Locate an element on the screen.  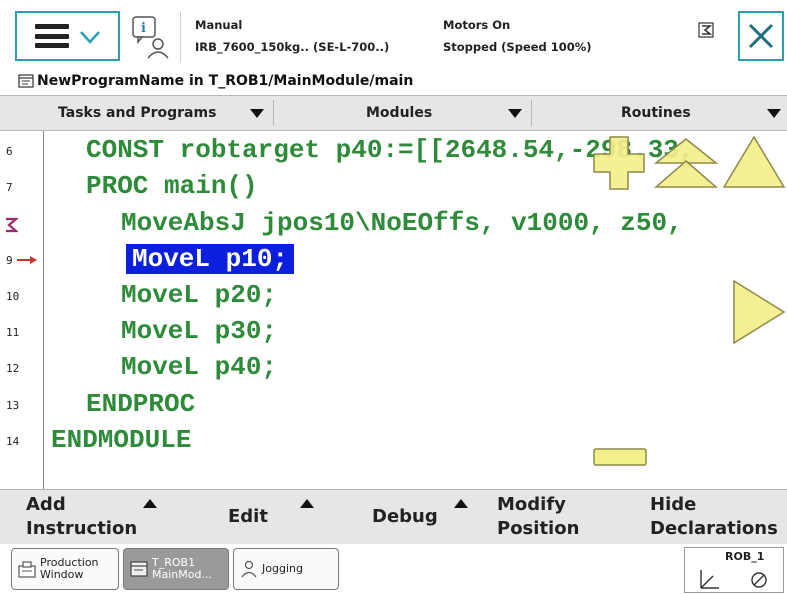
close-icon is located at coordinates (761, 36).